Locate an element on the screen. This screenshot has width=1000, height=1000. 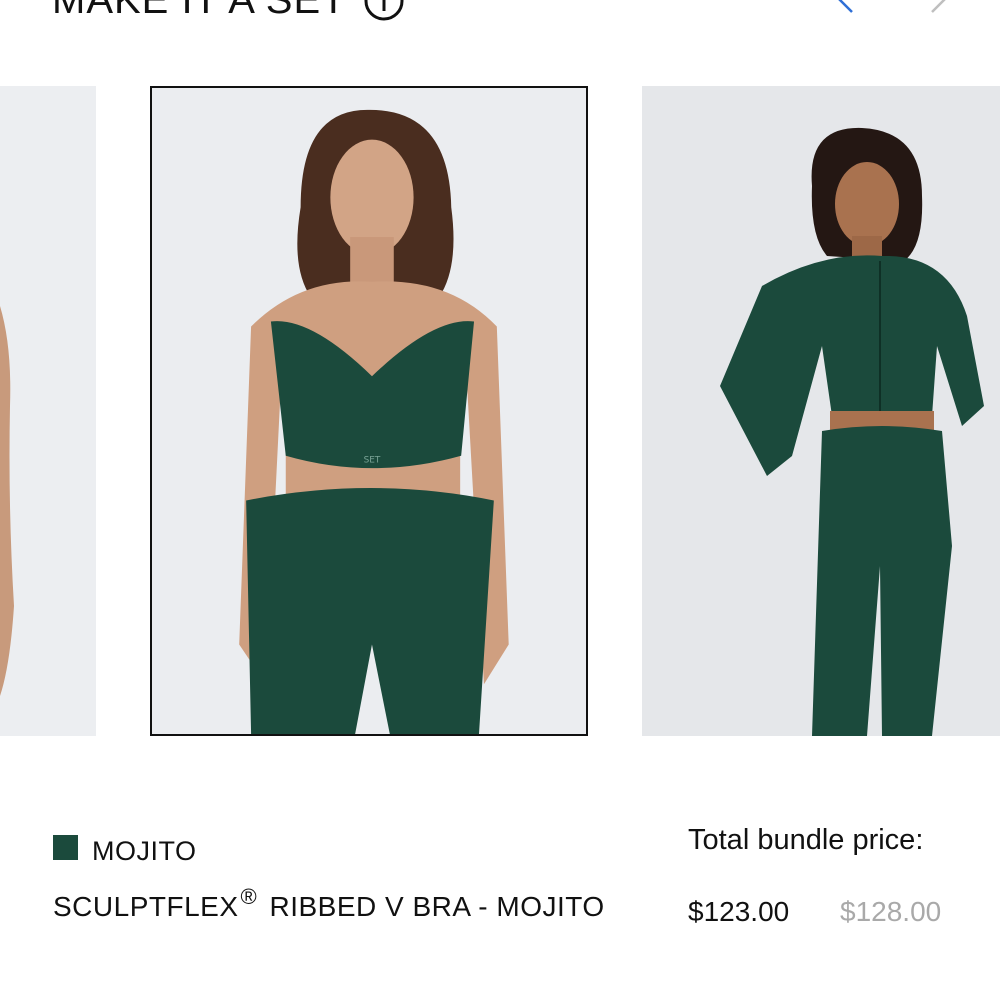
product-name-prefix: SCULPTFLEX is located at coordinates (146, 906).